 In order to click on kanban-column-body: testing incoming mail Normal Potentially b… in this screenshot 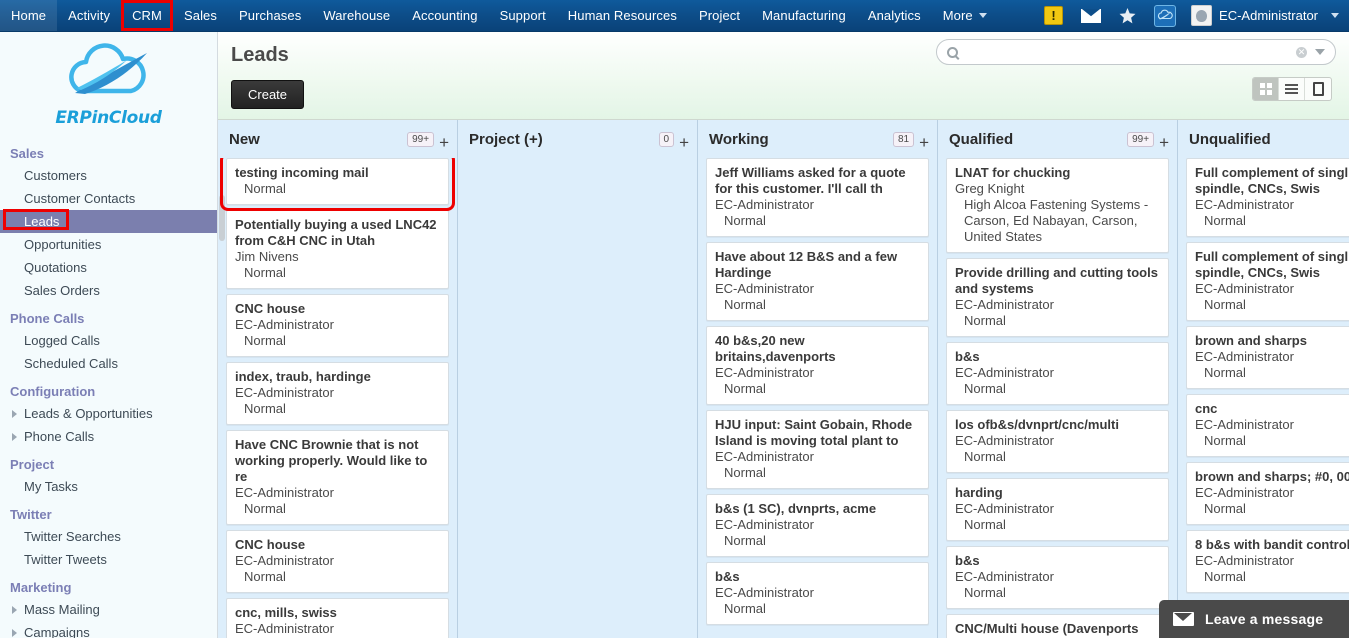, I will do `click(337, 398)`.